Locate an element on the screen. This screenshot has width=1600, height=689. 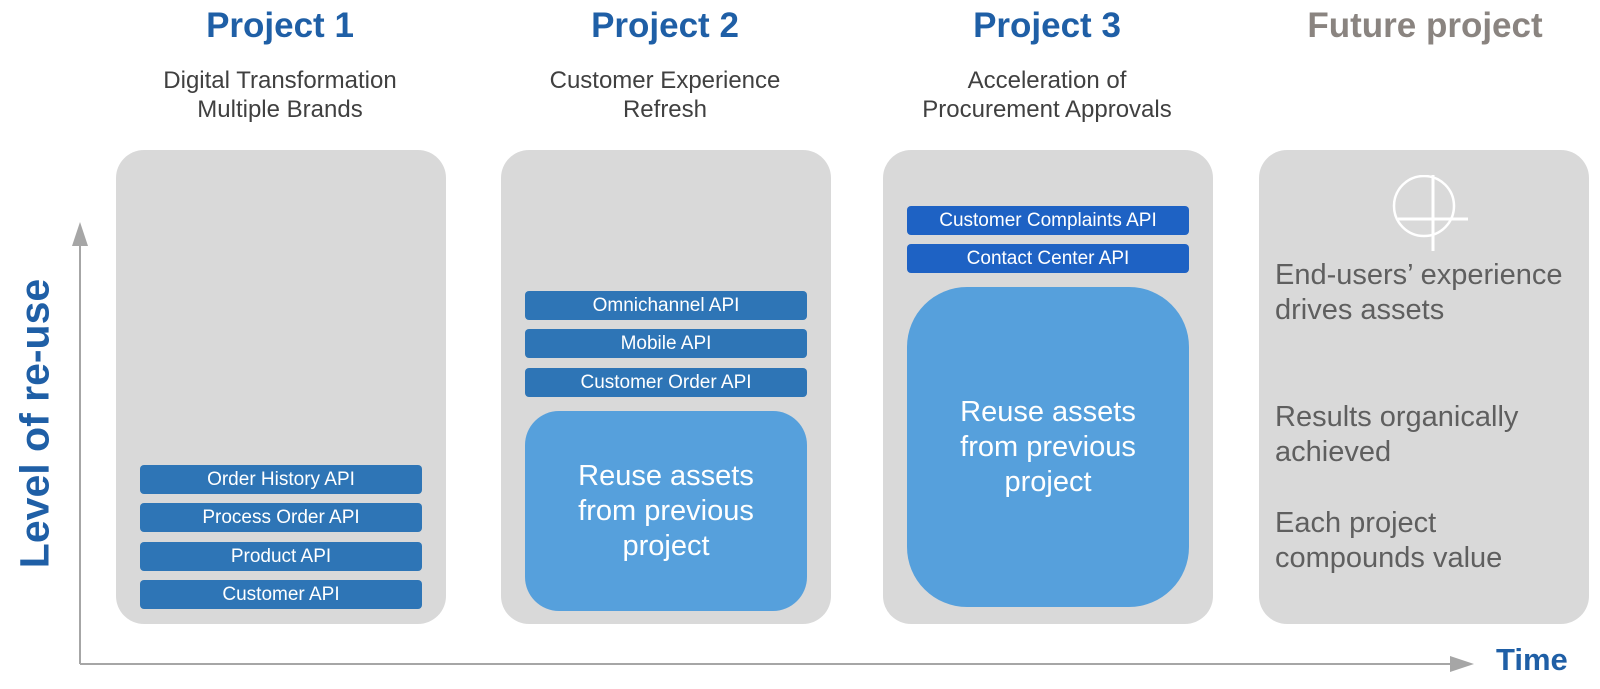
x-axis-arrow-icon is located at coordinates (1462, 664).